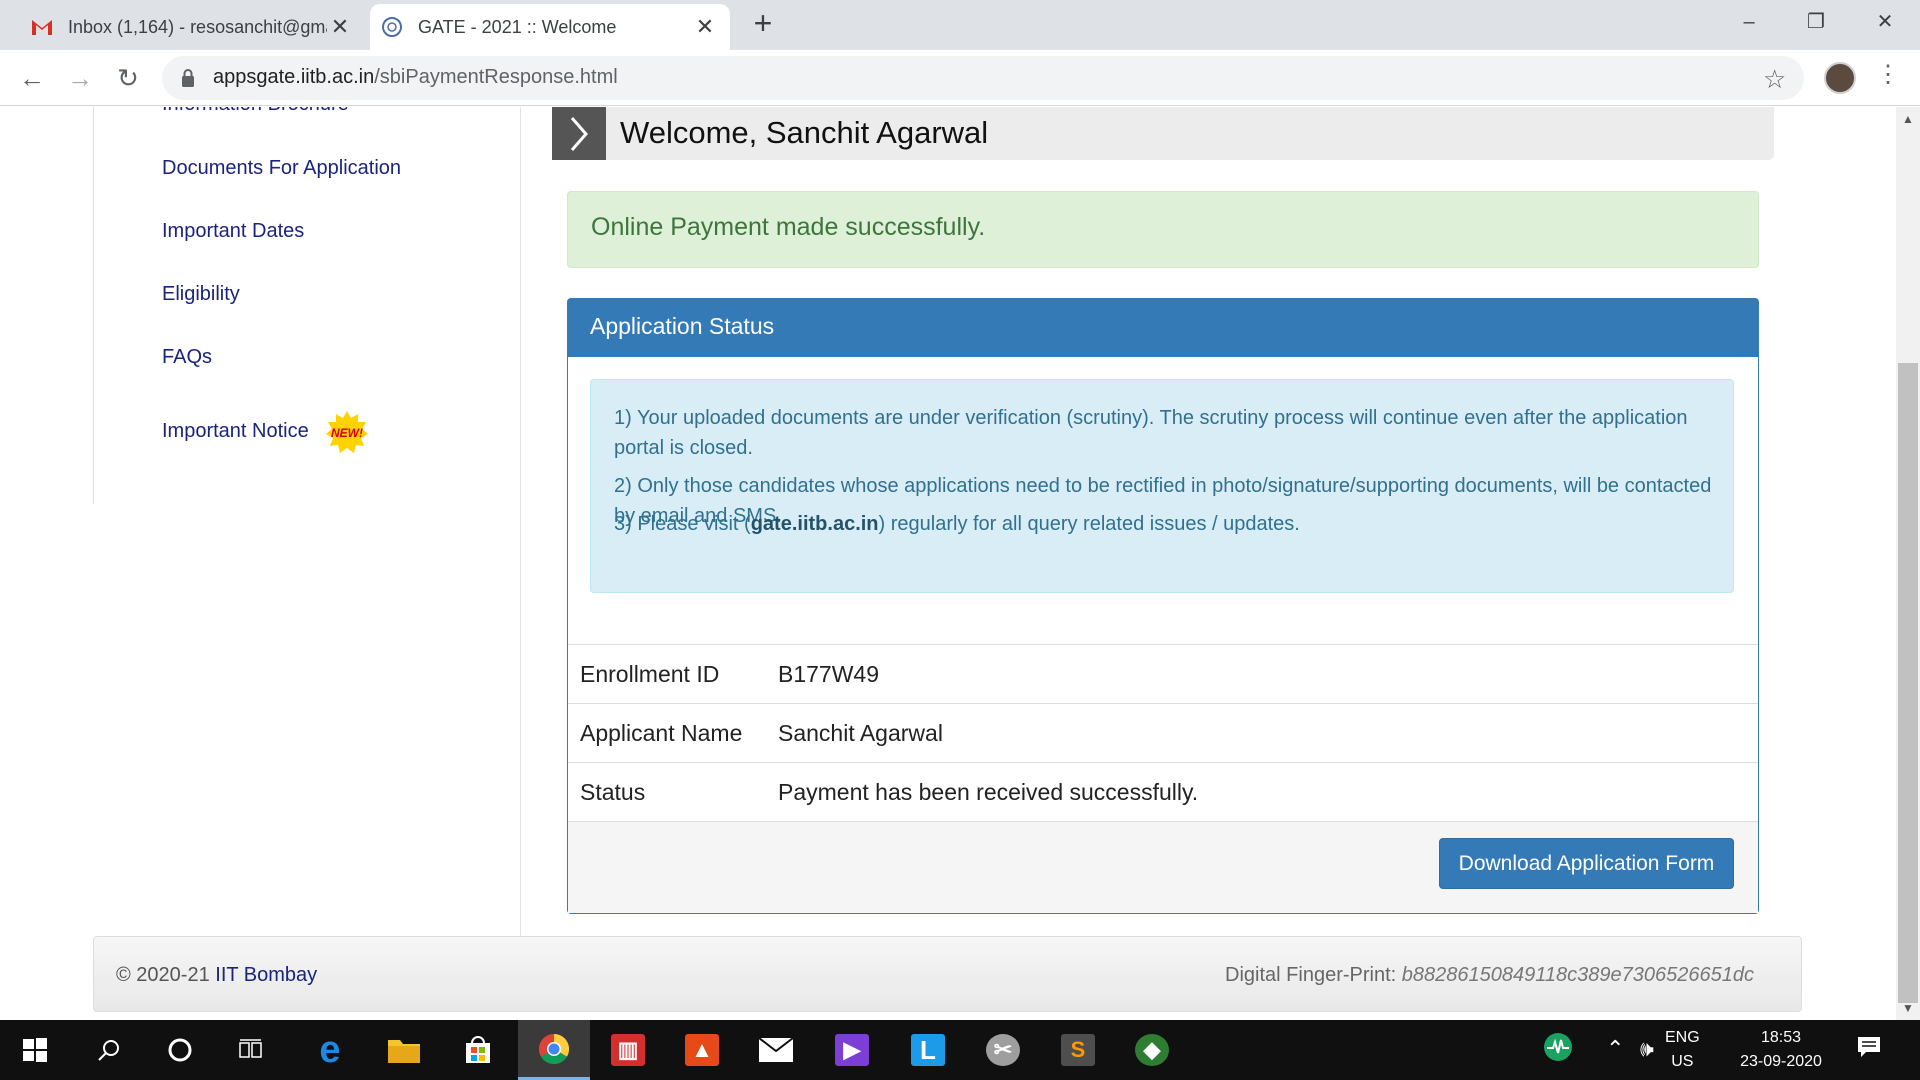 Image resolution: width=1920 pixels, height=1080 pixels. Describe the element at coordinates (163, 975) in the screenshot. I see `copyright-text: © 2020-21` at that location.